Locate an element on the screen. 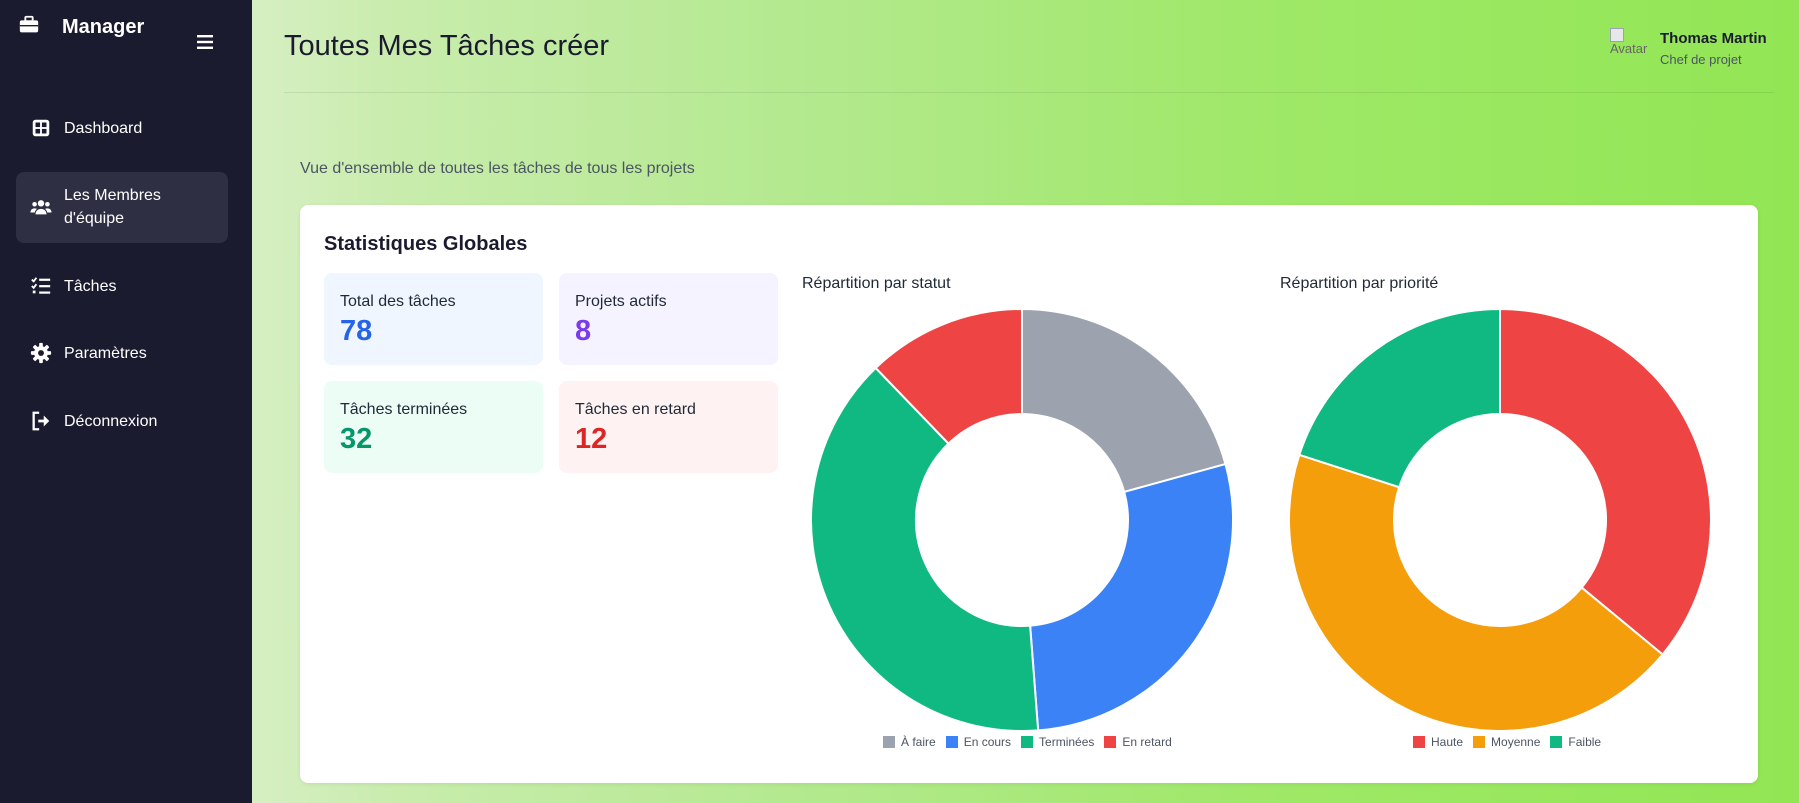  legend-label: Faible is located at coordinates (1585, 742).